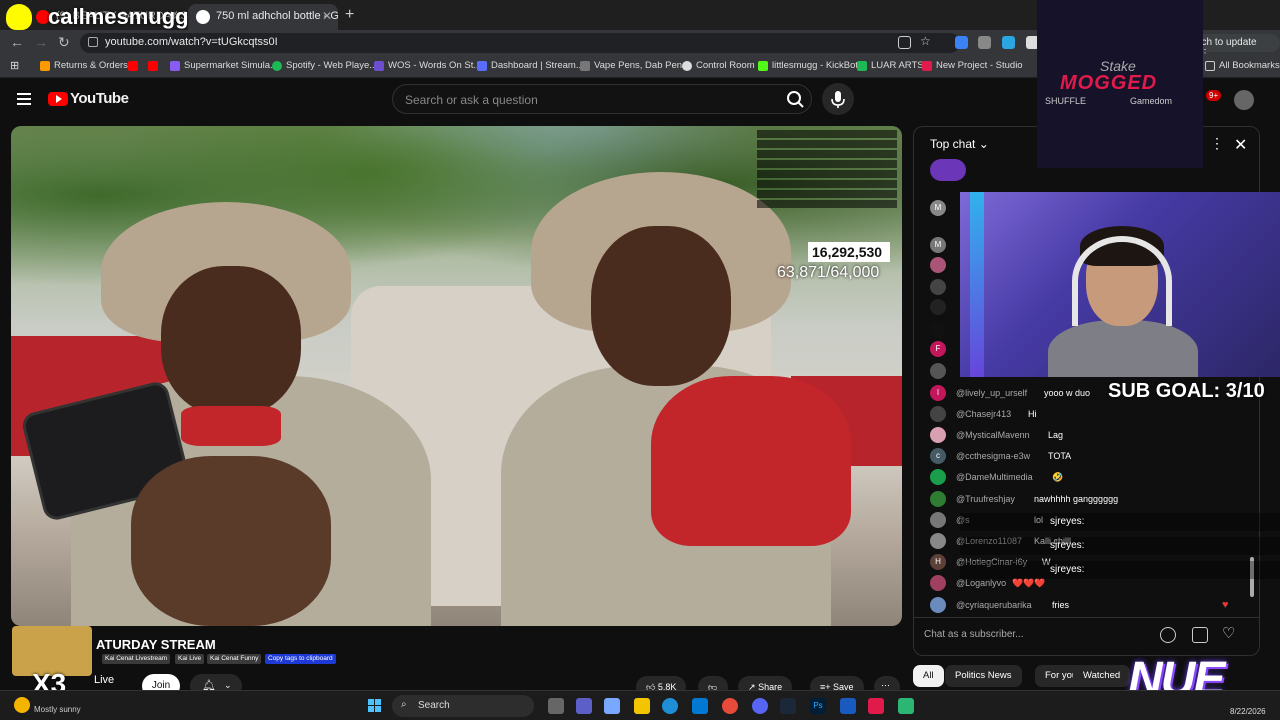 The height and width of the screenshot is (720, 1280). I want to click on weather-icon, so click(22, 705).